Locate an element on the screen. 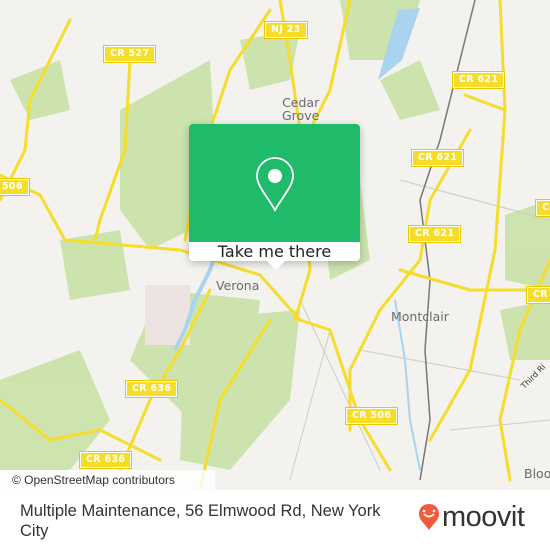 The height and width of the screenshot is (550, 550). road-label-506: 506 is located at coordinates (15, 187).